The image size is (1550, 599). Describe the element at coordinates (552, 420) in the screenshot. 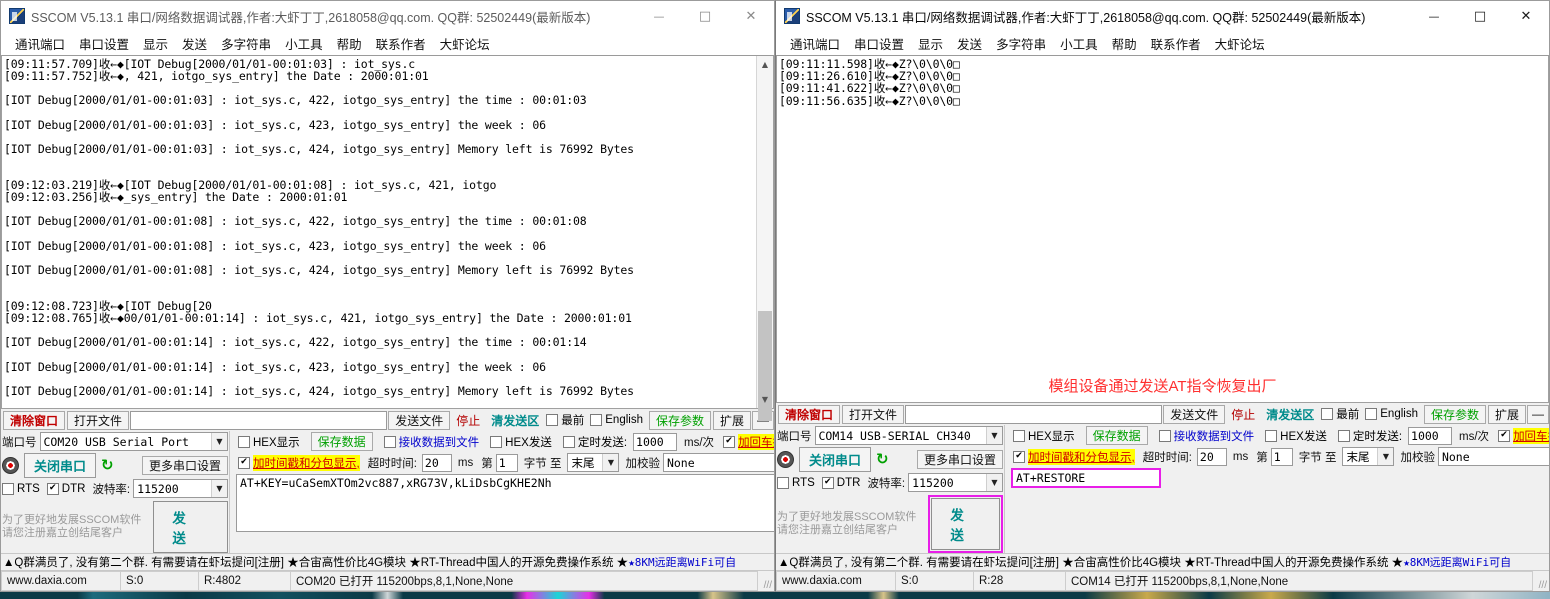

I see `topmost-checkbox-box` at that location.